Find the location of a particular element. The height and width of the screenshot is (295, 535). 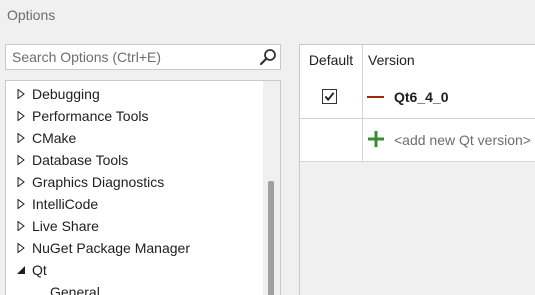

default-checkbox is located at coordinates (329, 96).